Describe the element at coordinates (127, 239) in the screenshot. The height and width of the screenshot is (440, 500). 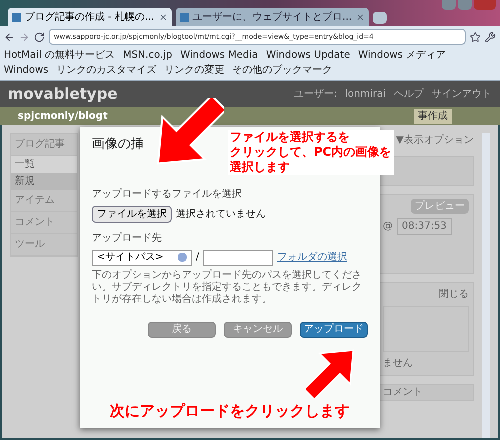
I see `field-label: アップロード先` at that location.